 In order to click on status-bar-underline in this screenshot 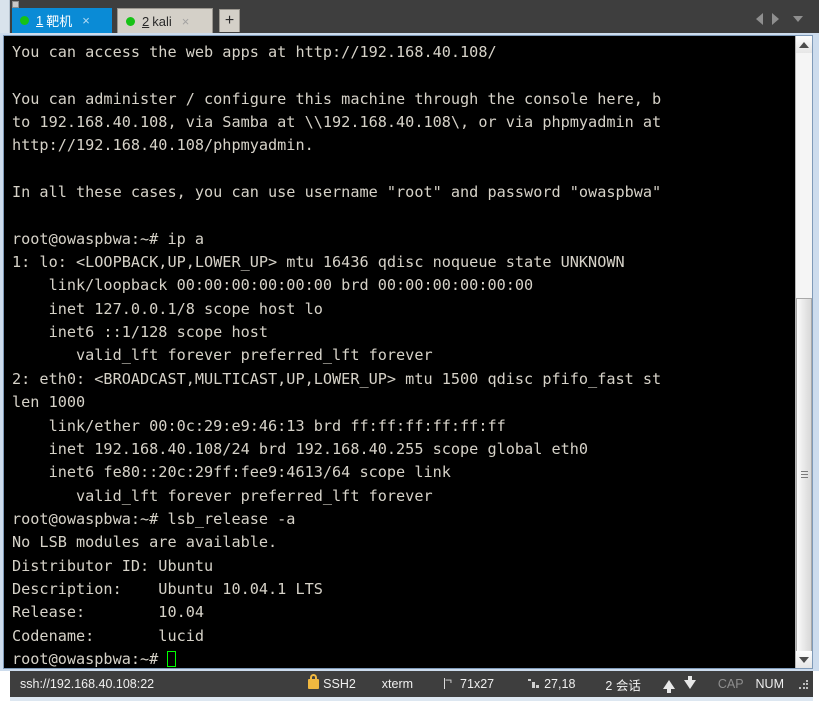, I will do `click(411, 699)`.